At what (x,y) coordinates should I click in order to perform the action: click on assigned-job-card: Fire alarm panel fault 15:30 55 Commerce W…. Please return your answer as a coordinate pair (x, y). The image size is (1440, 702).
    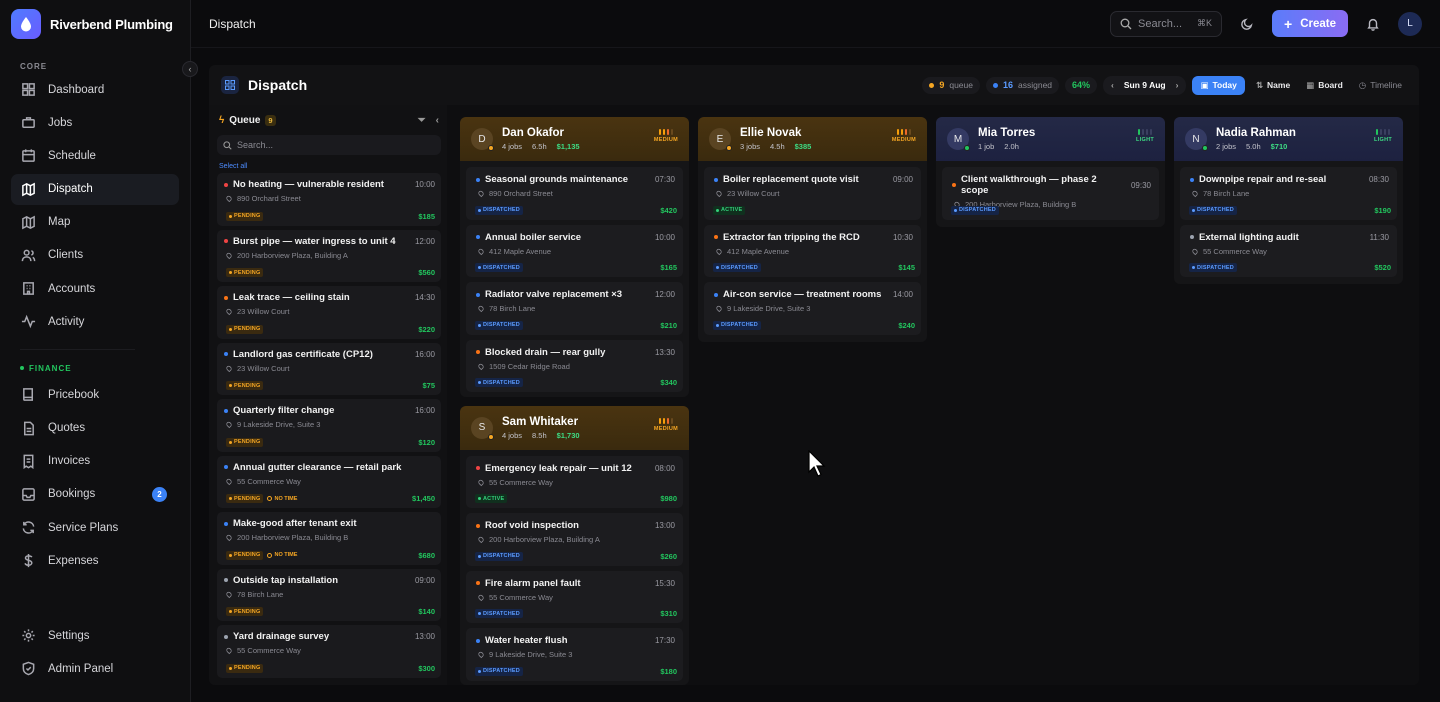
    Looking at the image, I should click on (574, 596).